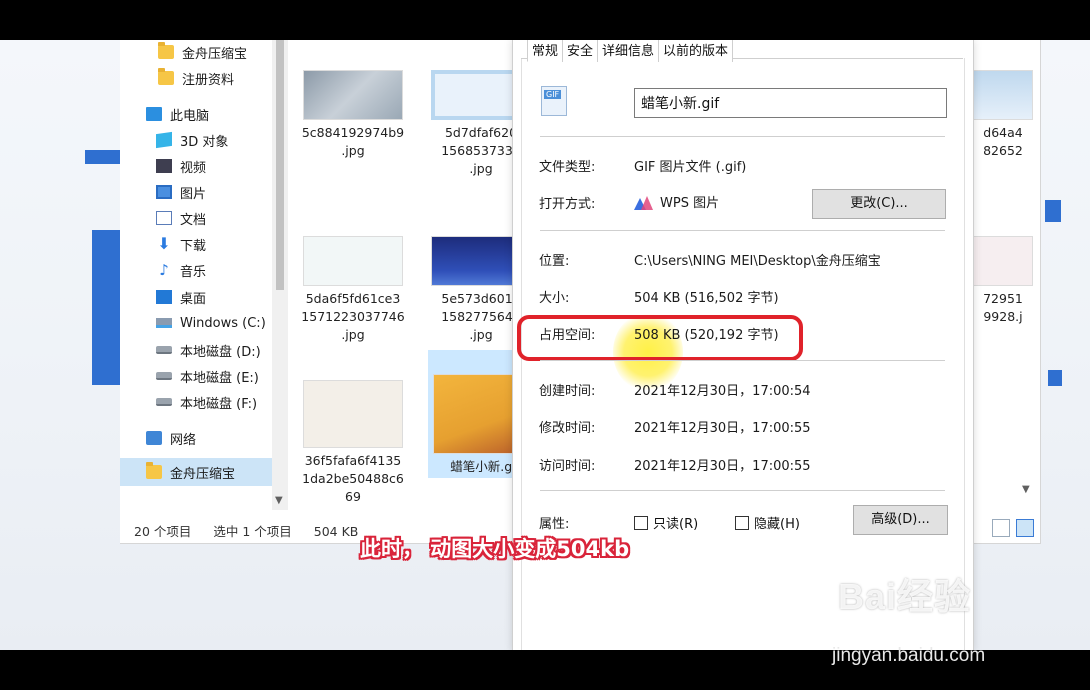  I want to click on nav-item-documents: 文档, so click(181, 218).